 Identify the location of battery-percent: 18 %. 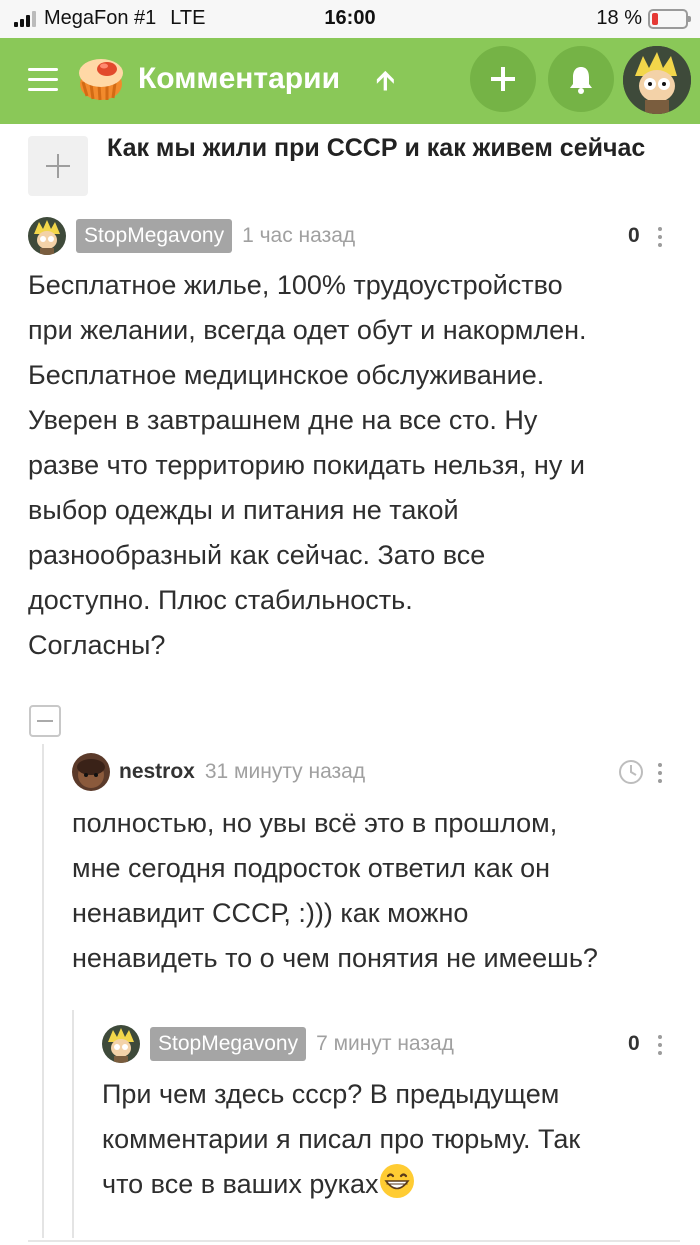
(619, 18).